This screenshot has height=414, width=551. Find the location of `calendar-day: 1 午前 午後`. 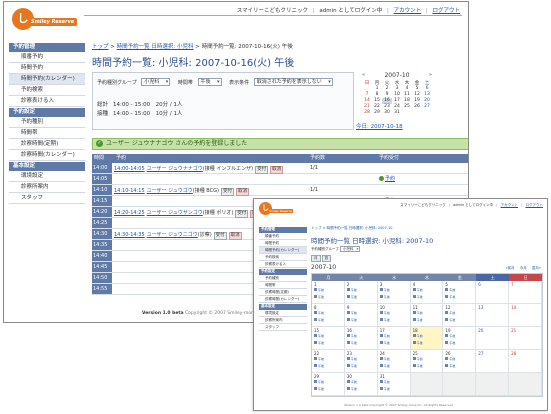

calendar-day: 1 午前 午後 is located at coordinates (328, 292).